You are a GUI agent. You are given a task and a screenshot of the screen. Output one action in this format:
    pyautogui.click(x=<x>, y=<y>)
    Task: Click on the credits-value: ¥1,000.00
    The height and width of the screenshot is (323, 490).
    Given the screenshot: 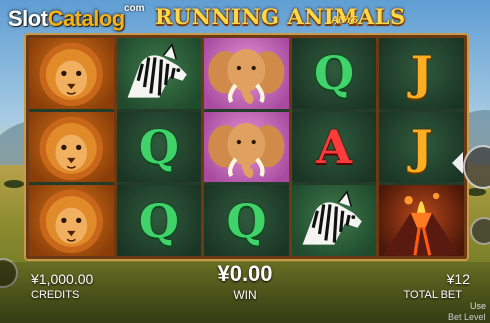 What is the action you would take?
    pyautogui.click(x=62, y=279)
    